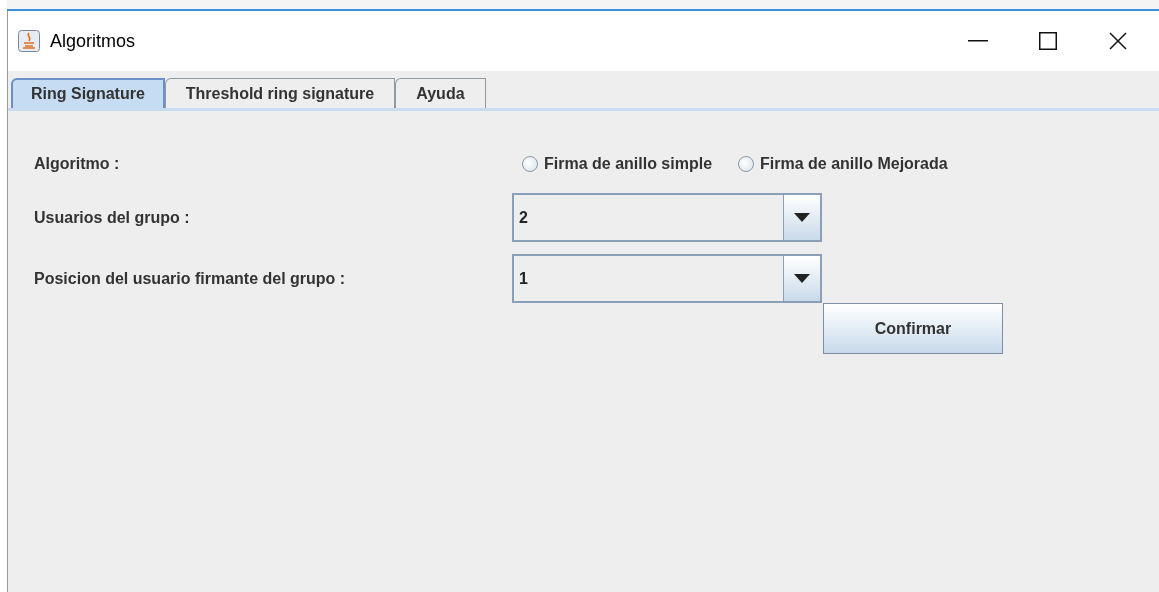 The image size is (1159, 592). I want to click on close-icon, so click(1118, 41).